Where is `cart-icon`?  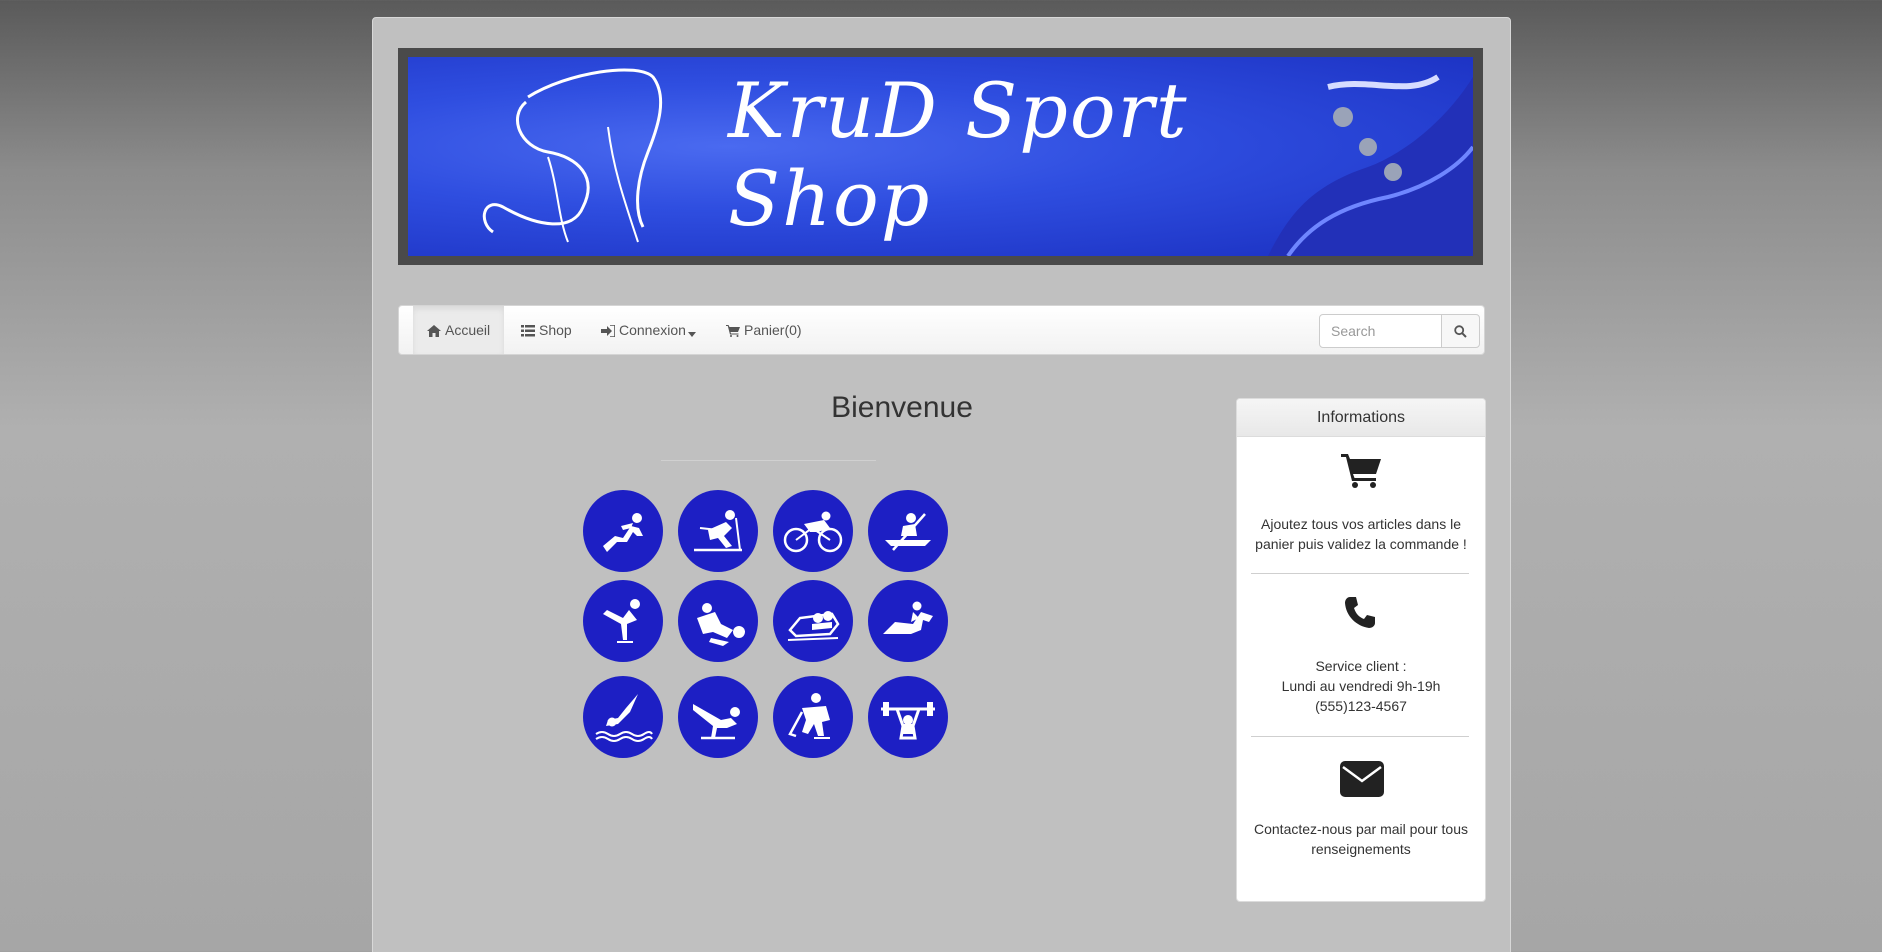 cart-icon is located at coordinates (733, 331).